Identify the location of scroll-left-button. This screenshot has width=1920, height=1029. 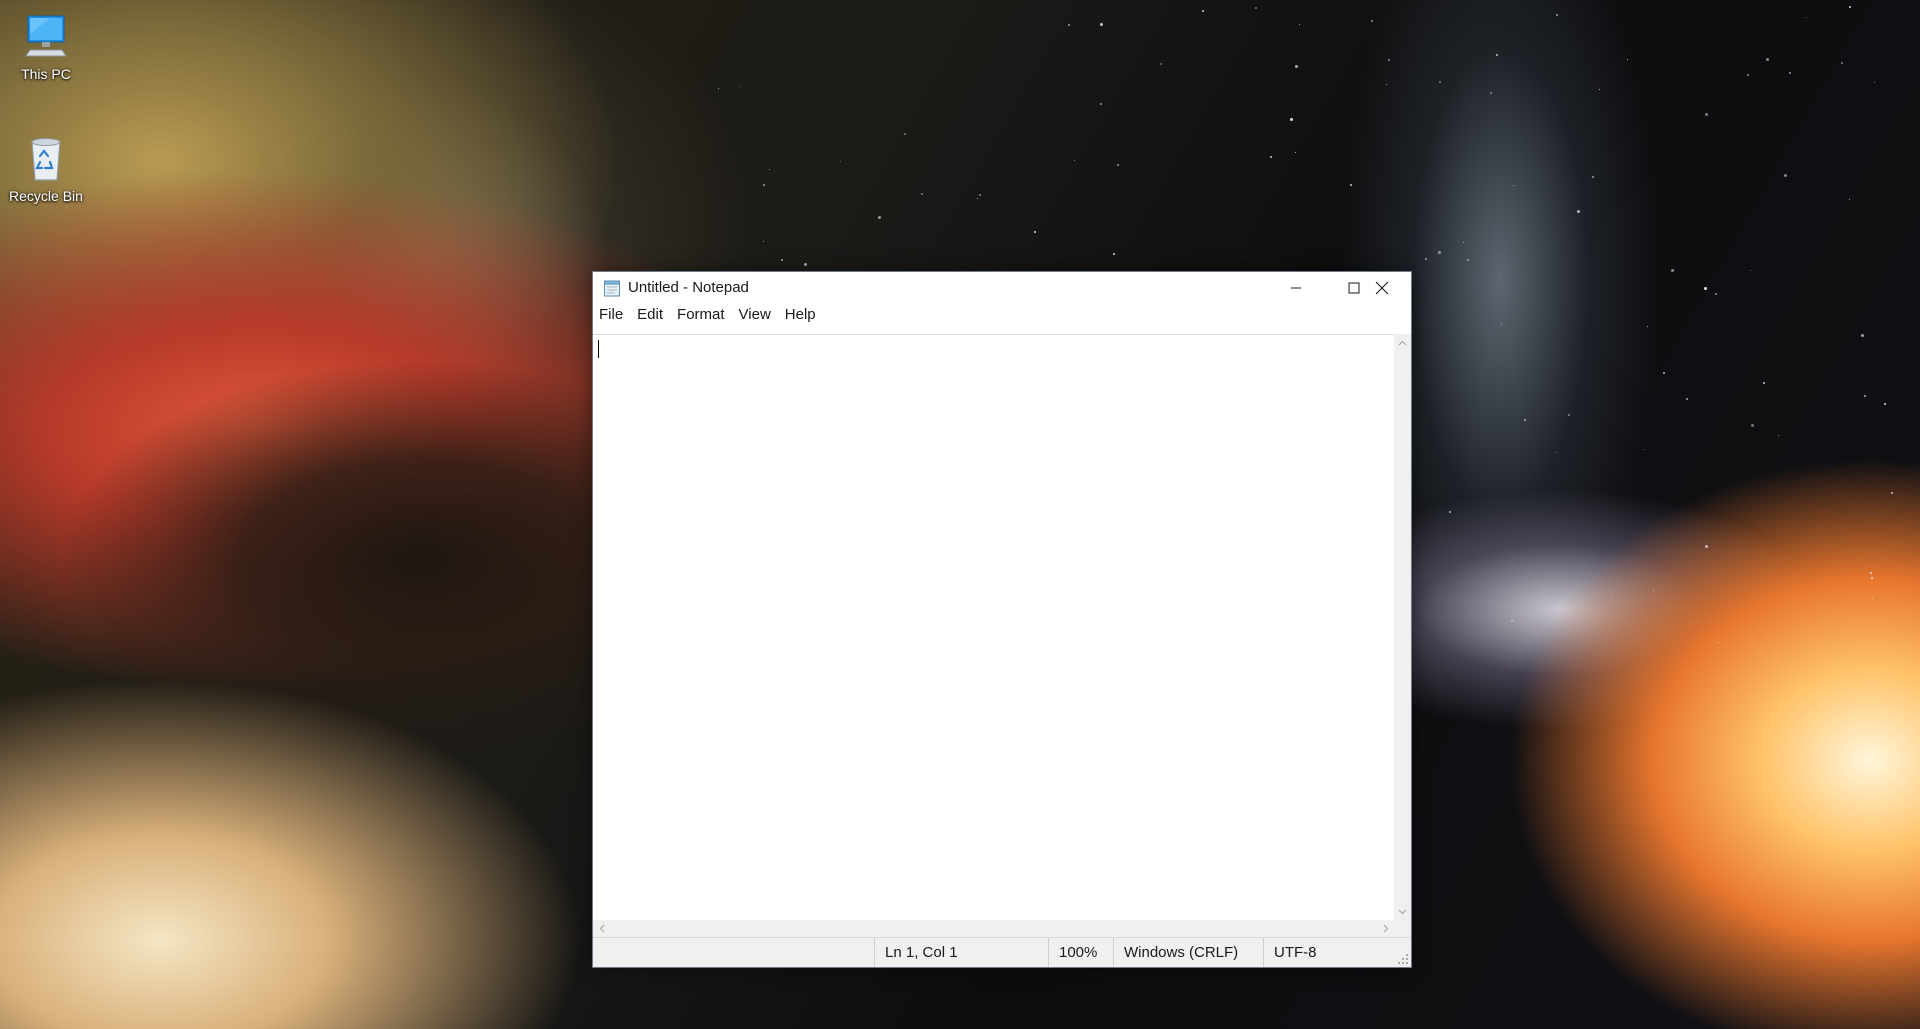
(601, 928).